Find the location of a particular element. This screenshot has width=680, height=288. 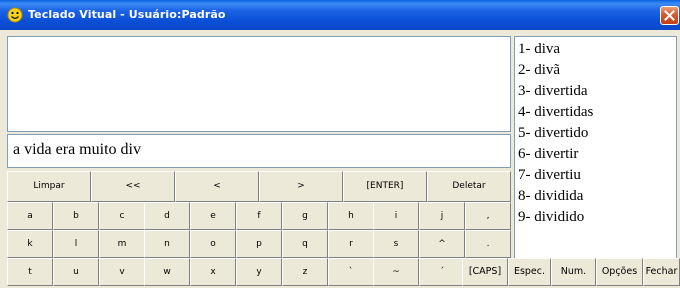

letter-key: g is located at coordinates (305, 216).